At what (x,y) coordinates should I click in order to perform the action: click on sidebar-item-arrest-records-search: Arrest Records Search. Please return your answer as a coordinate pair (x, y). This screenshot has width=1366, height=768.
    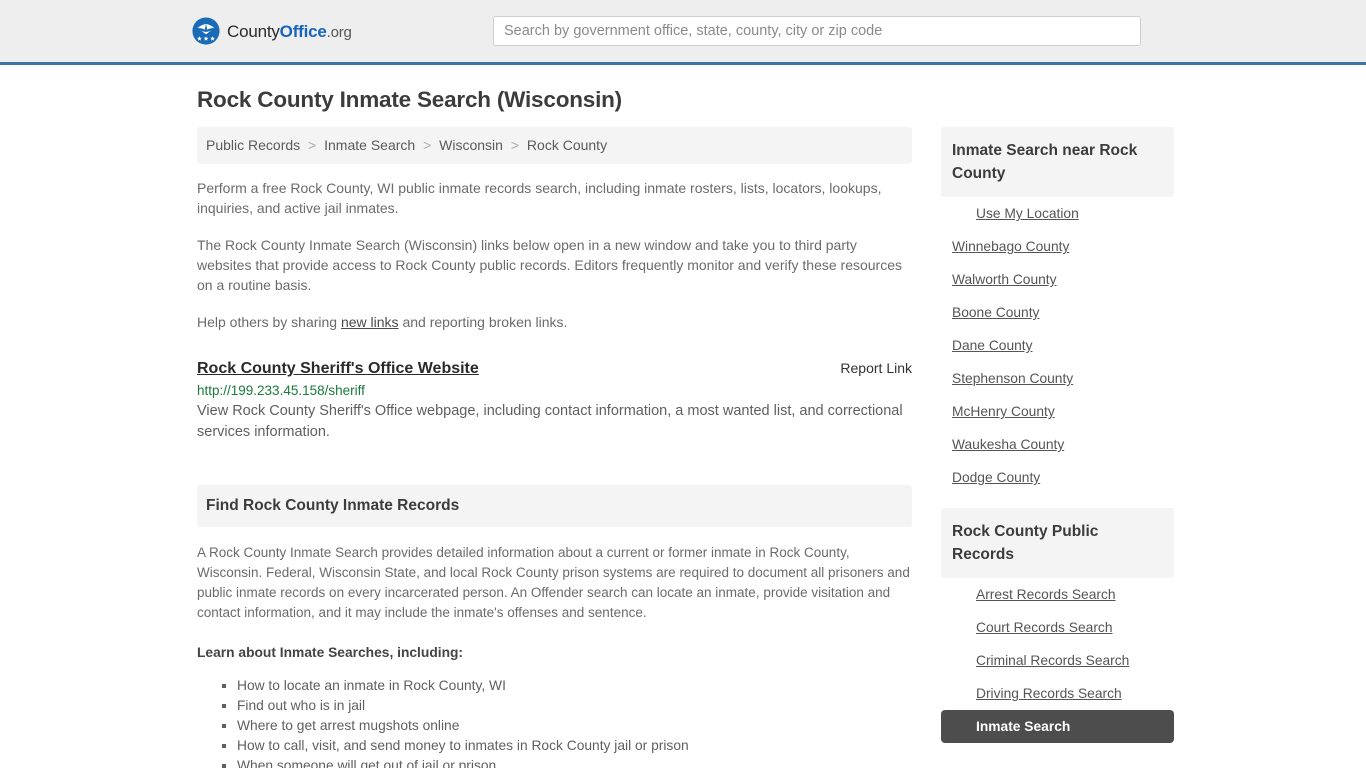
    Looking at the image, I should click on (1057, 594).